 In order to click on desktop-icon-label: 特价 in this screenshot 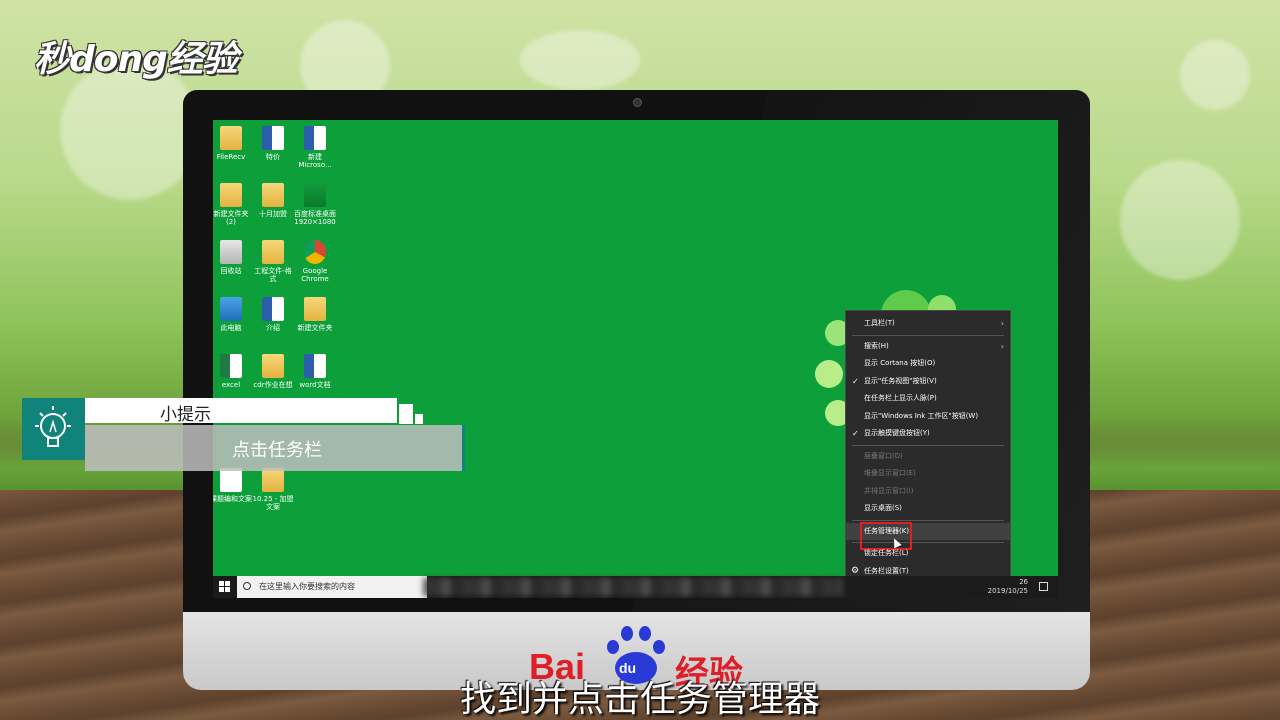, I will do `click(273, 157)`.